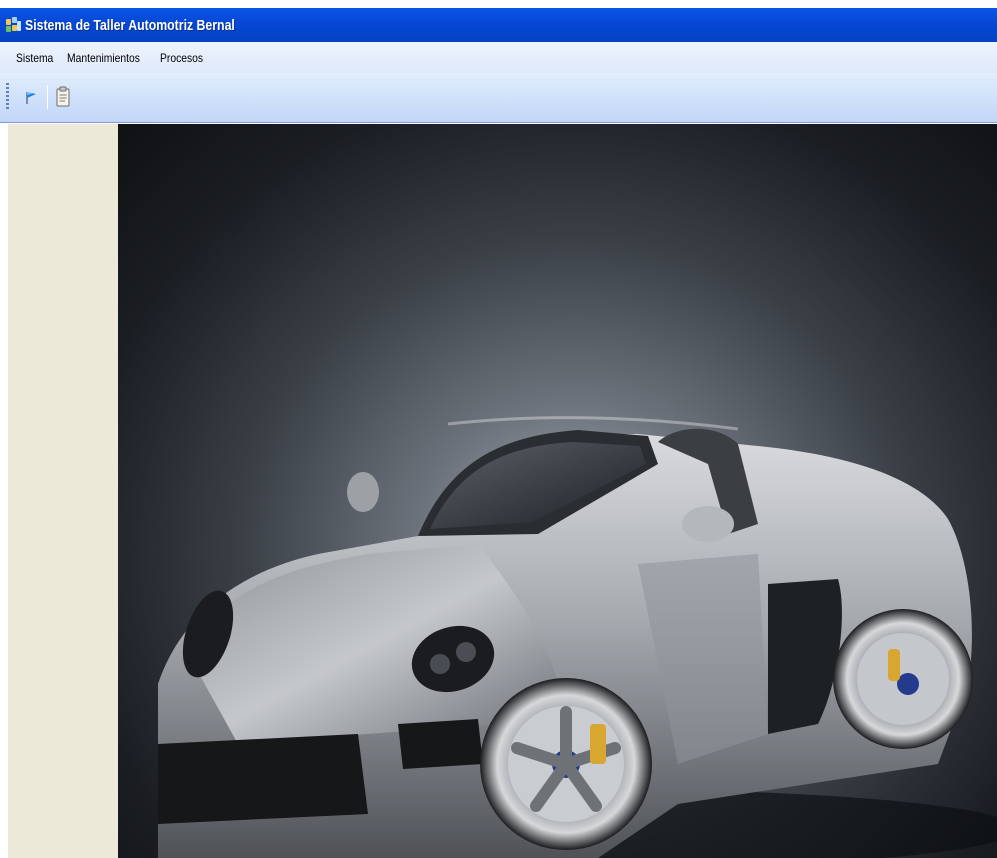  I want to click on menu-mantenimientos: Mantenimientos, so click(103, 58).